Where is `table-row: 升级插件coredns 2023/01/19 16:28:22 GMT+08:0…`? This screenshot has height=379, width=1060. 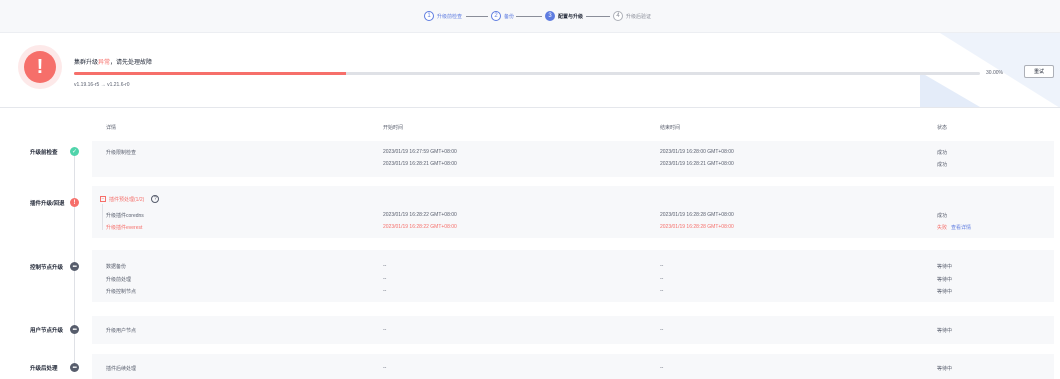
table-row: 升级插件coredns 2023/01/19 16:28:22 GMT+08:0… is located at coordinates (573, 215).